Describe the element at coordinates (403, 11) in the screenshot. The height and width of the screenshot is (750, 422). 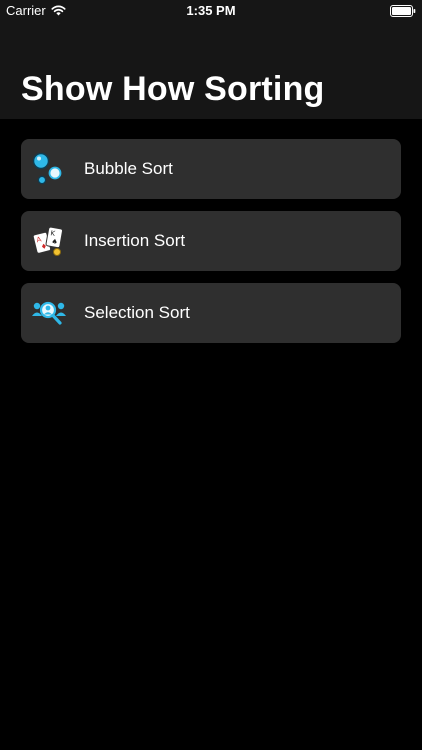
I see `battery-icon` at that location.